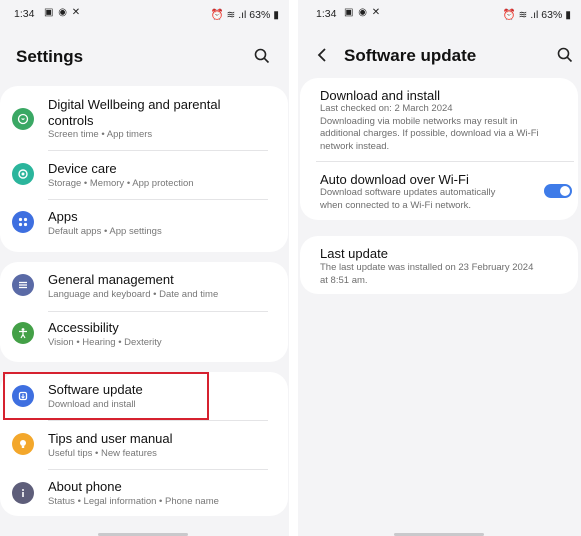  What do you see at coordinates (354, 253) in the screenshot?
I see `last-update-label: Last update` at bounding box center [354, 253].